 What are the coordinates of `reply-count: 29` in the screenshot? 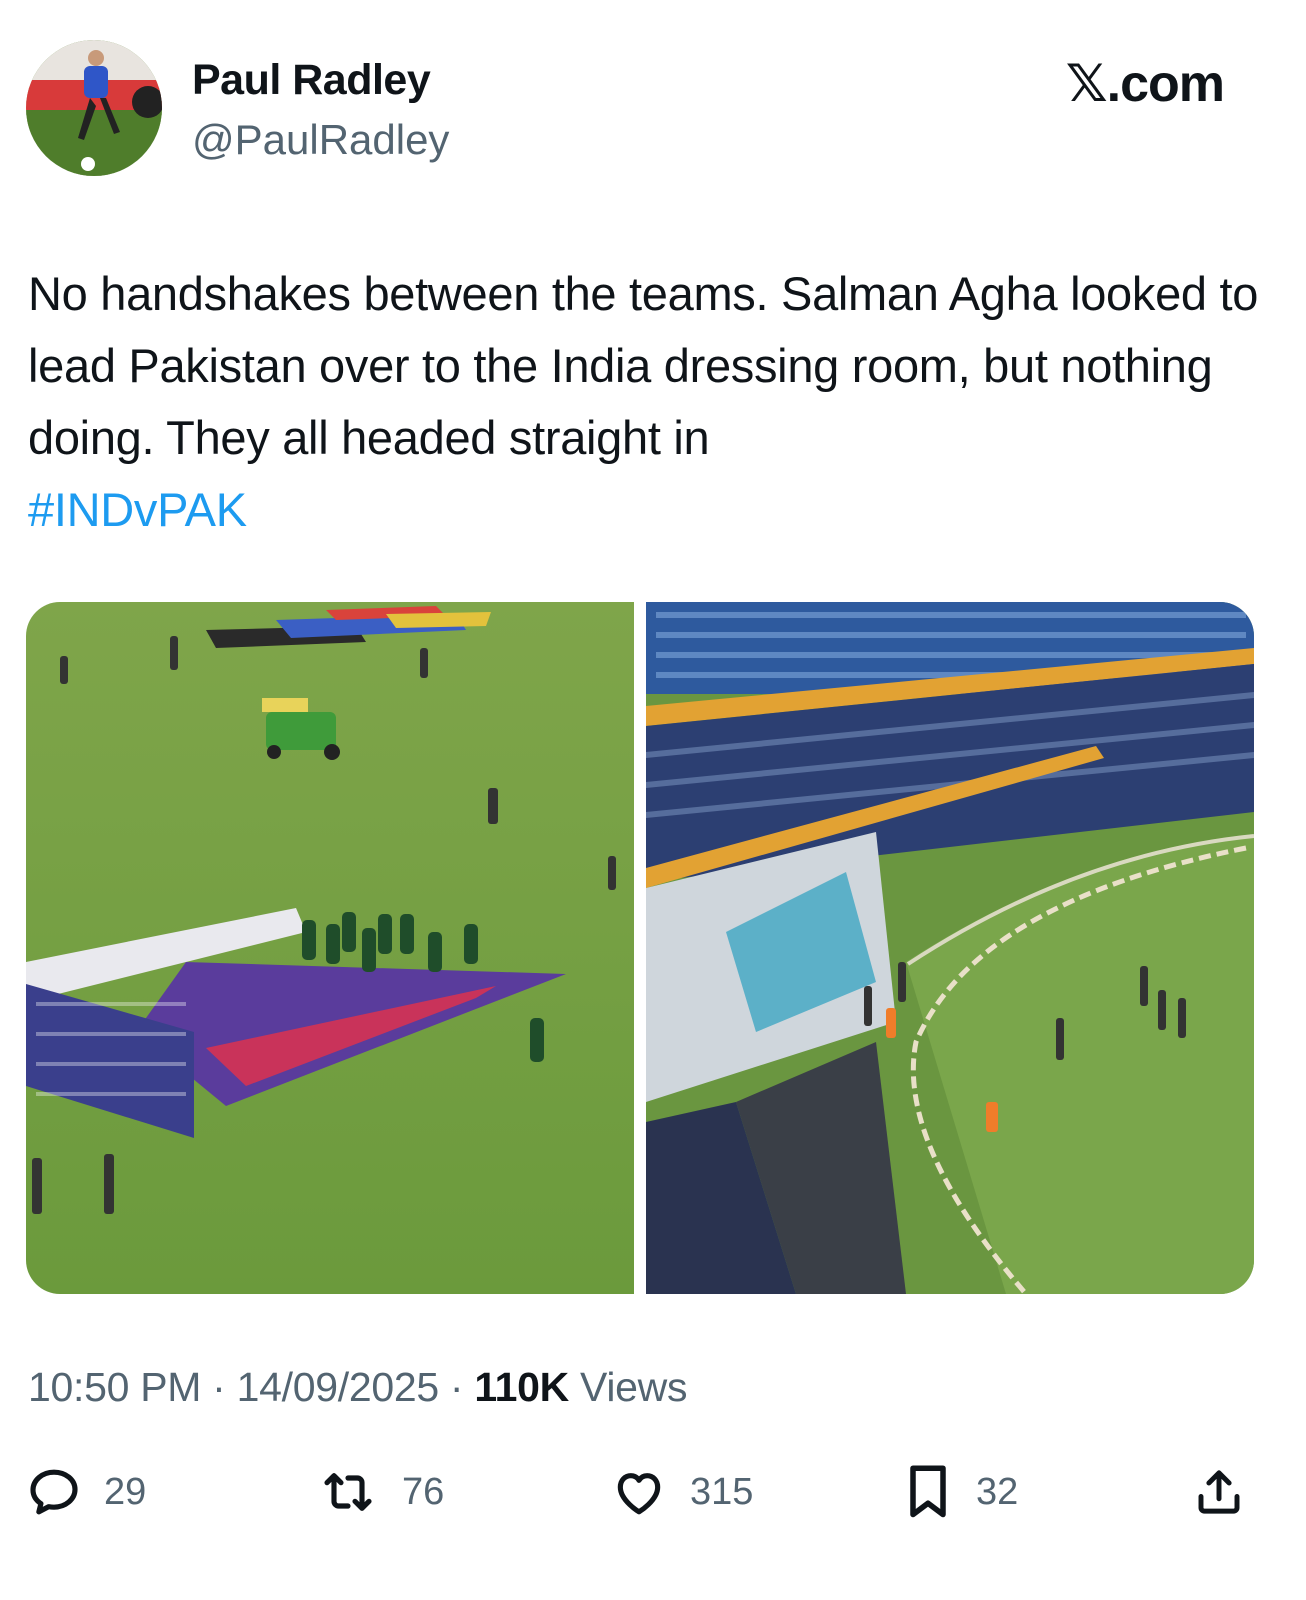 It's located at (125, 1491).